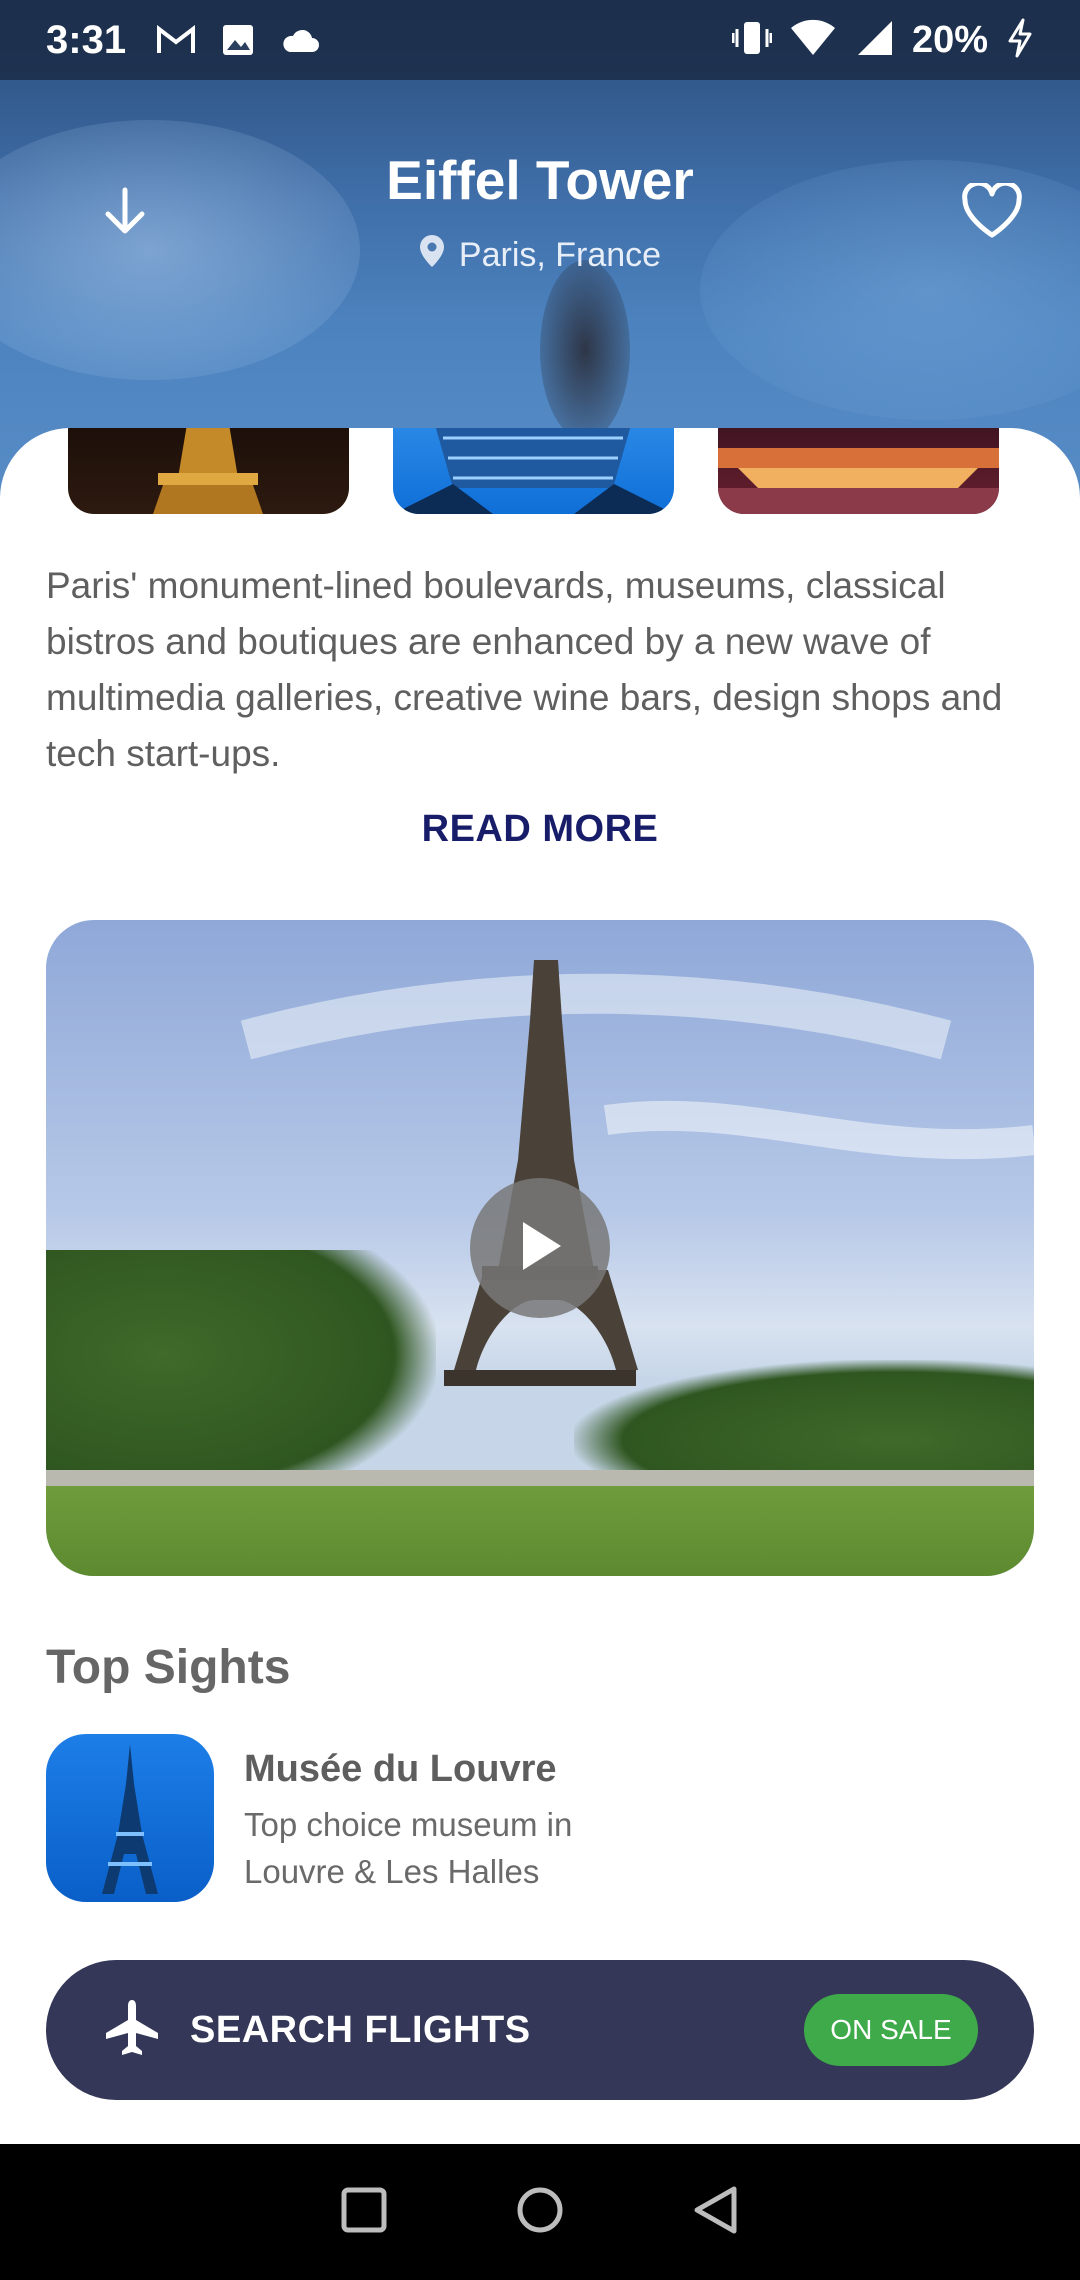 This screenshot has height=2280, width=1080. Describe the element at coordinates (874, 40) in the screenshot. I see `signal-icon` at that location.